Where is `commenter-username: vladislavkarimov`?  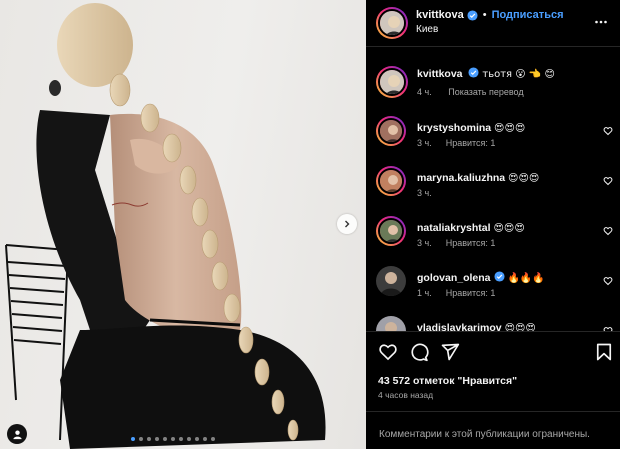 commenter-username: vladislavkarimov is located at coordinates (459, 326).